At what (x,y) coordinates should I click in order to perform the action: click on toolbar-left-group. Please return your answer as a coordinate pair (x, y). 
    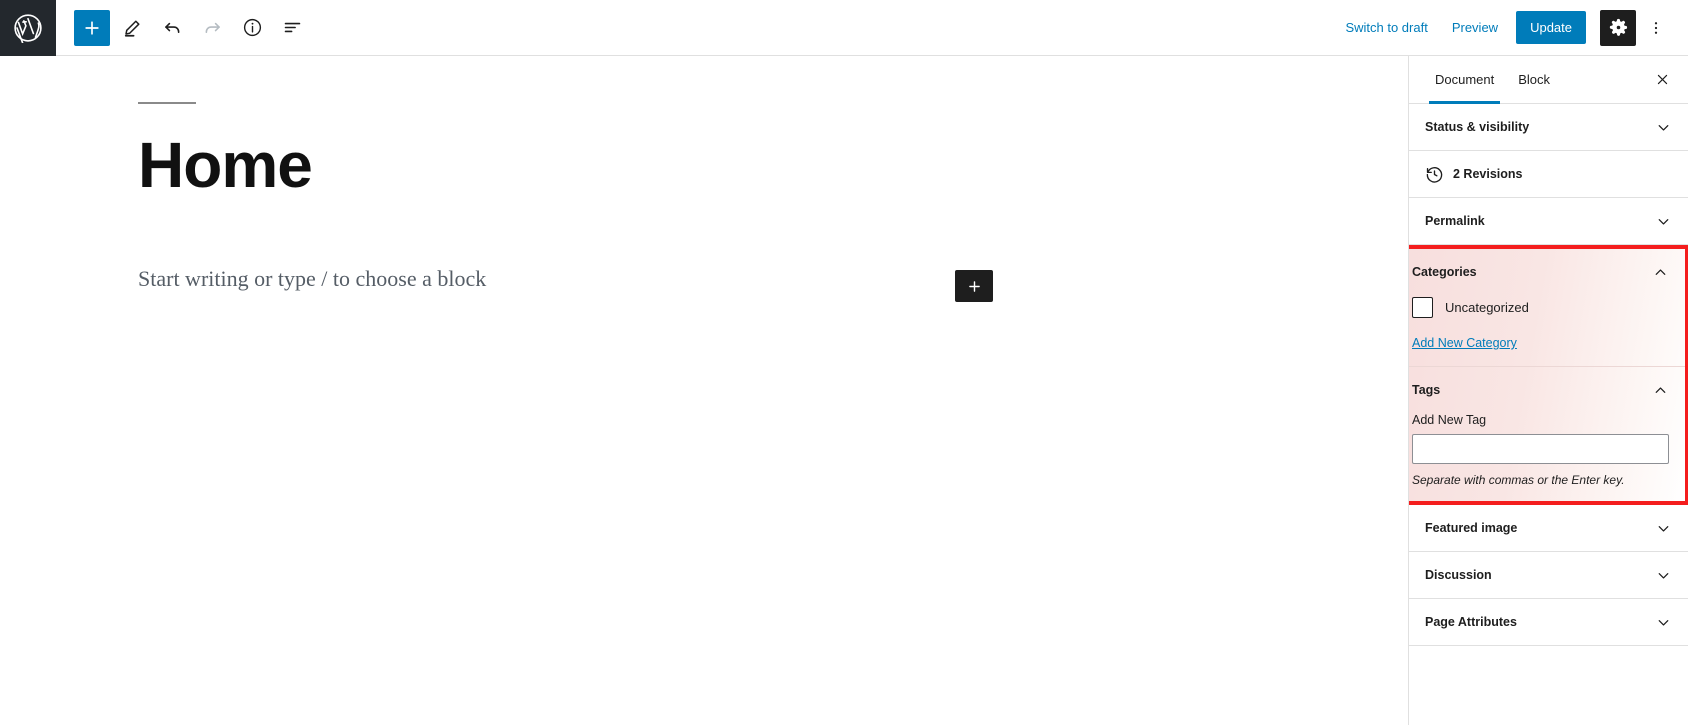
    Looking at the image, I should click on (183, 27).